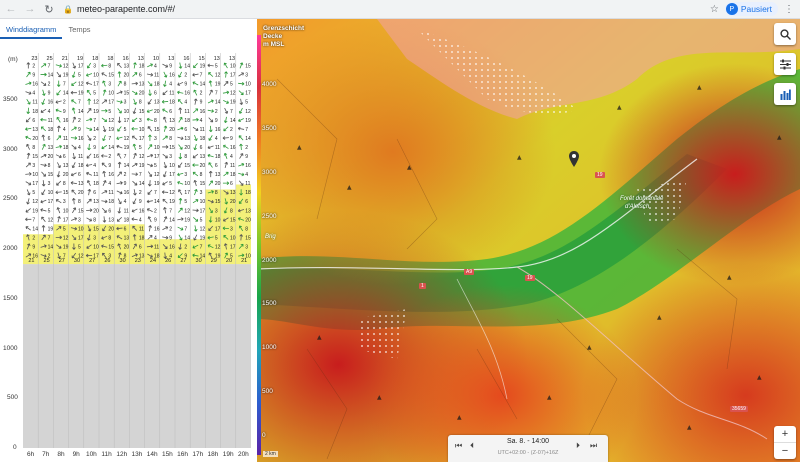 The image size is (800, 462). I want to click on road-label: A9, so click(469, 272).